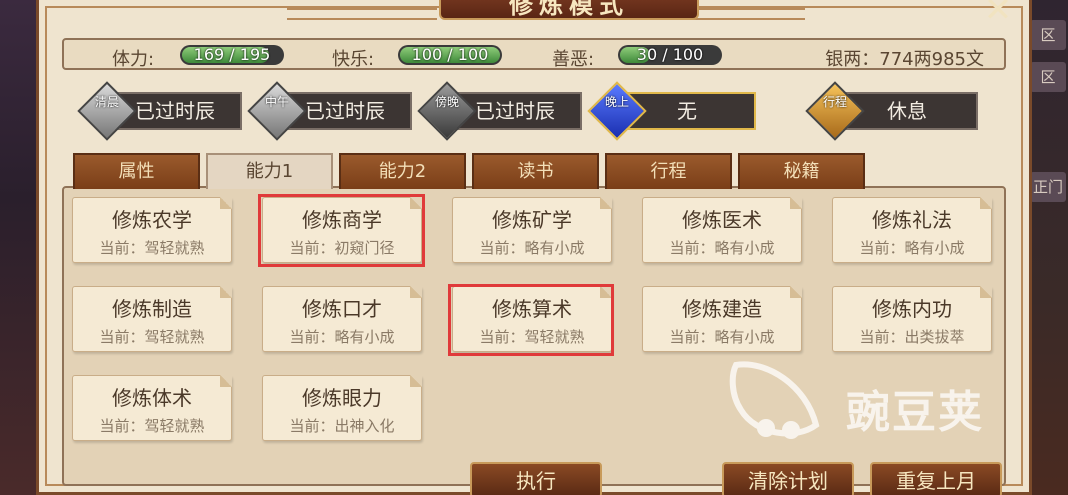 Image resolution: width=1068 pixels, height=495 pixels. What do you see at coordinates (342, 426) in the screenshot?
I see `skill-level: 当前：出神入化` at bounding box center [342, 426].